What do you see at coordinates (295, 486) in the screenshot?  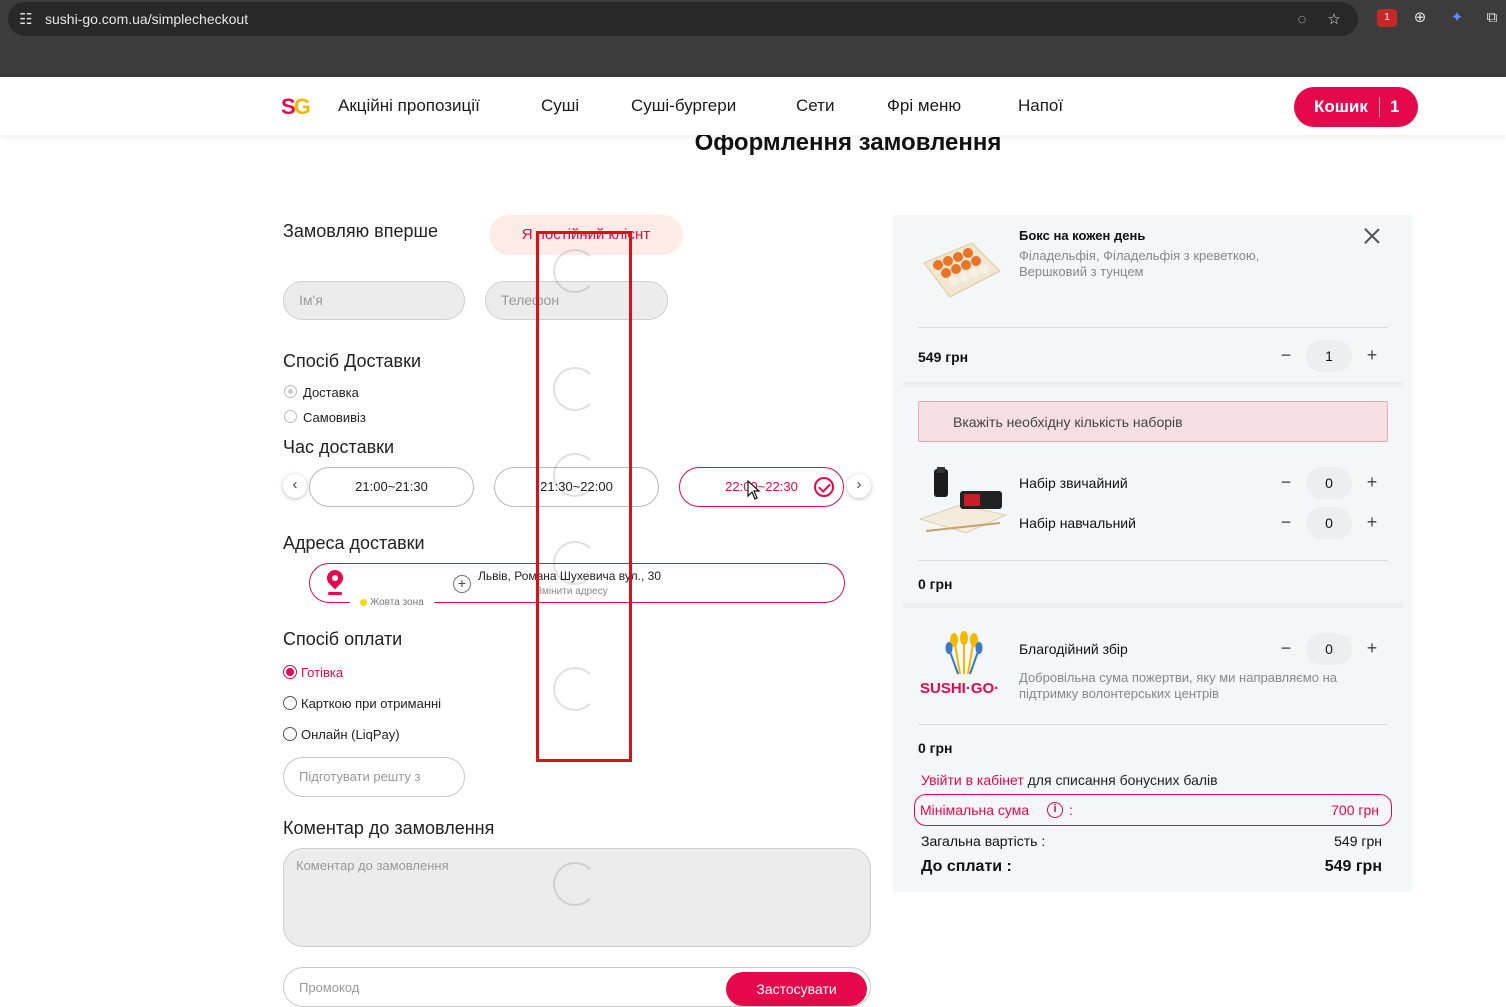 I see `chevron-left-icon: ‹` at bounding box center [295, 486].